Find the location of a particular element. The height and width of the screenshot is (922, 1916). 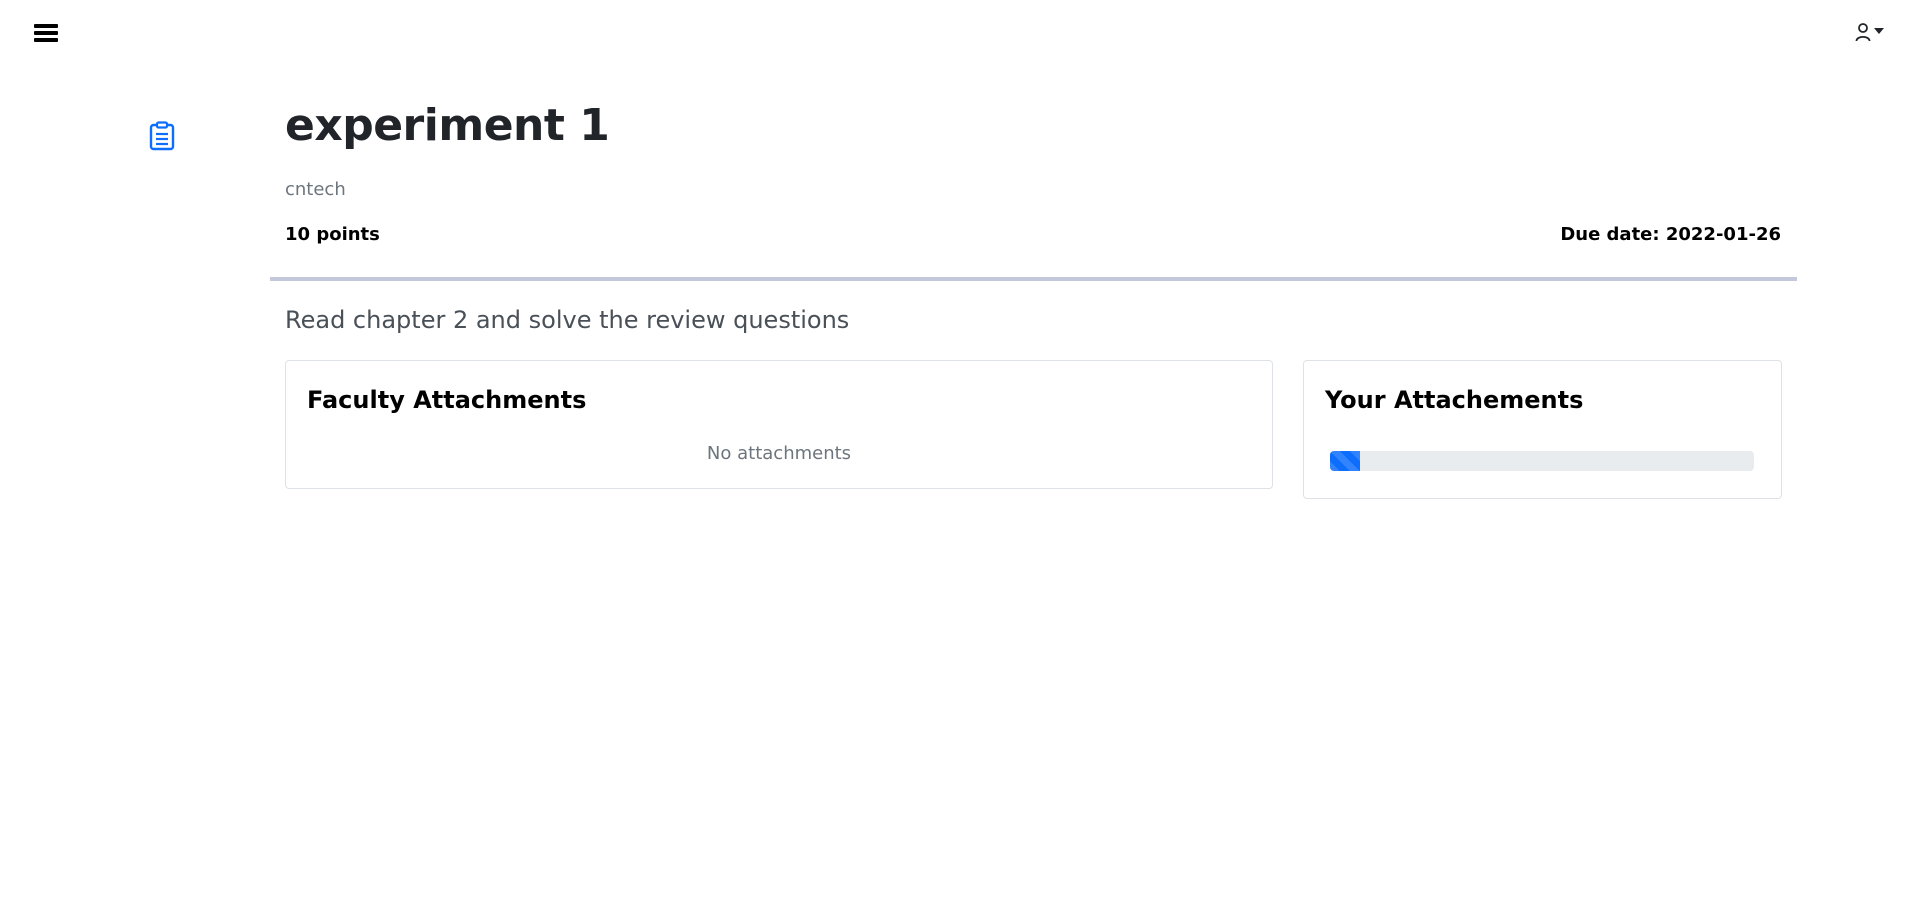

upload-progress-bar is located at coordinates (1542, 461).